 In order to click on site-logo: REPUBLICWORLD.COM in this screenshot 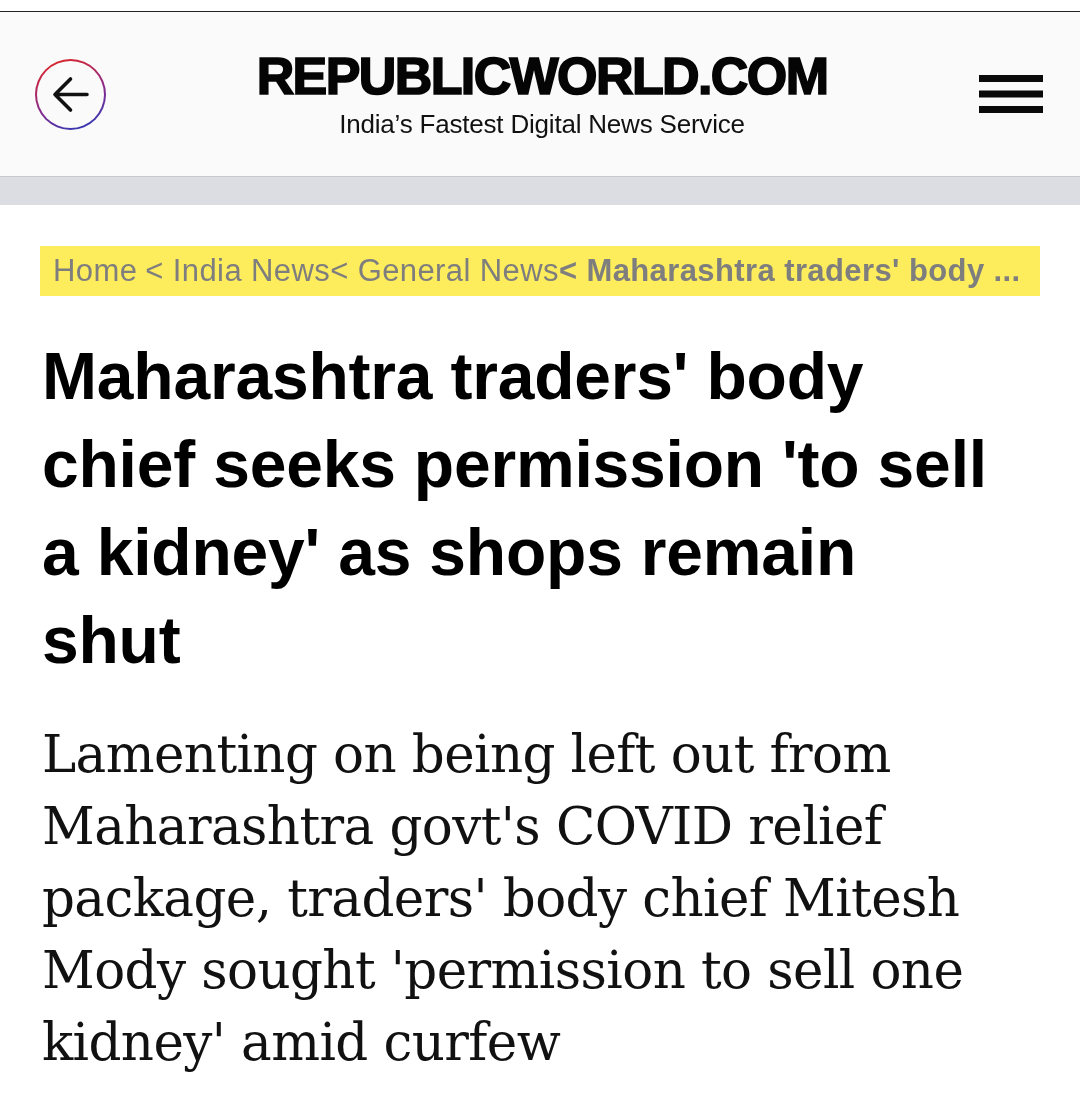, I will do `click(542, 76)`.